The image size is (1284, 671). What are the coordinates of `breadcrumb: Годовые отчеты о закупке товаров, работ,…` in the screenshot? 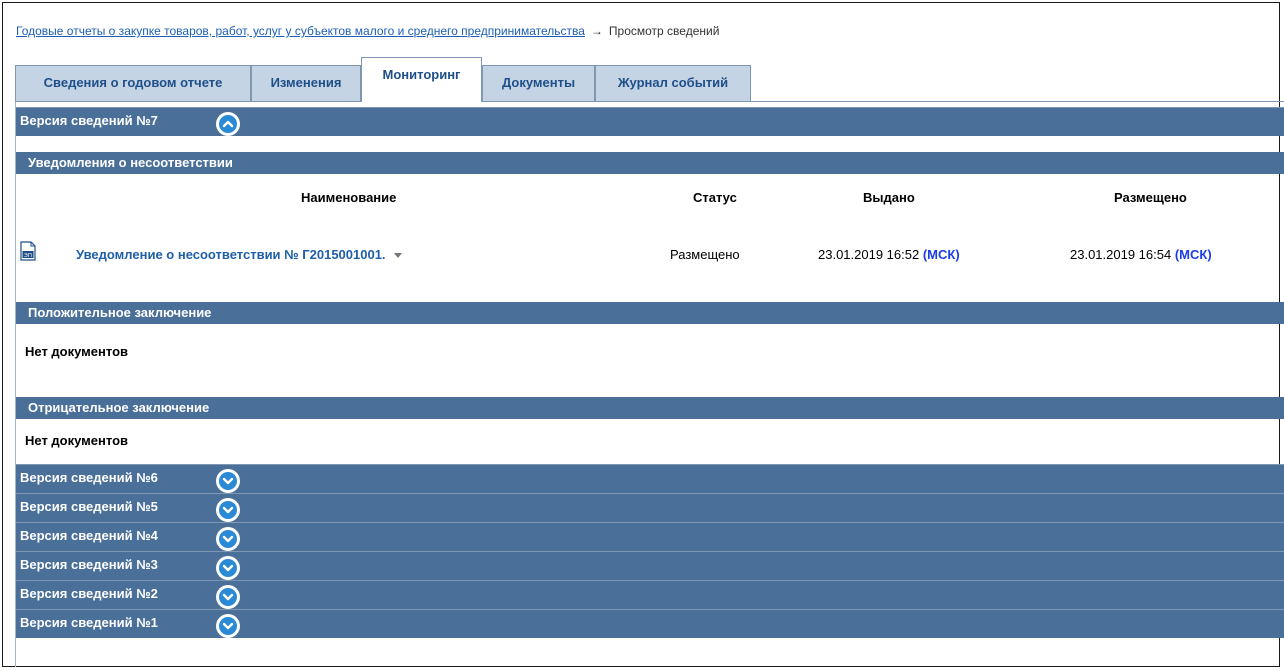 It's located at (367, 31).